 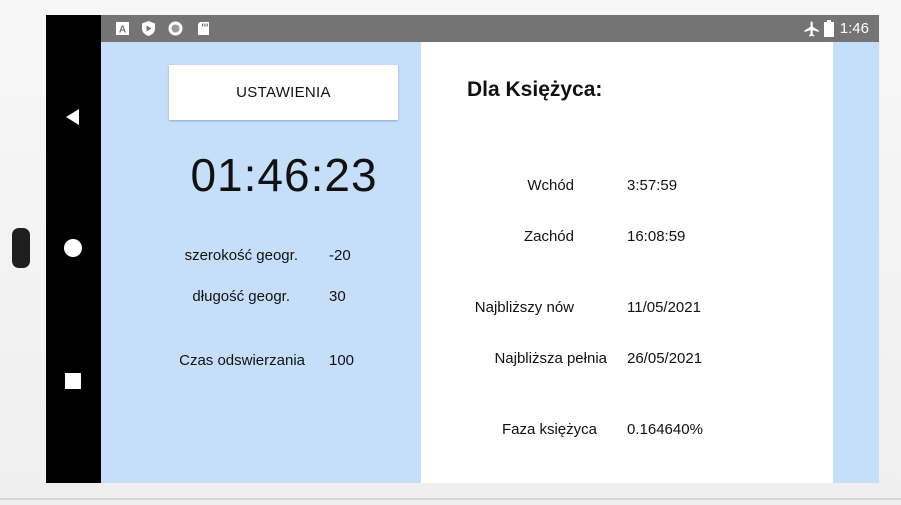 I want to click on device-edge, so click(x=450, y=499).